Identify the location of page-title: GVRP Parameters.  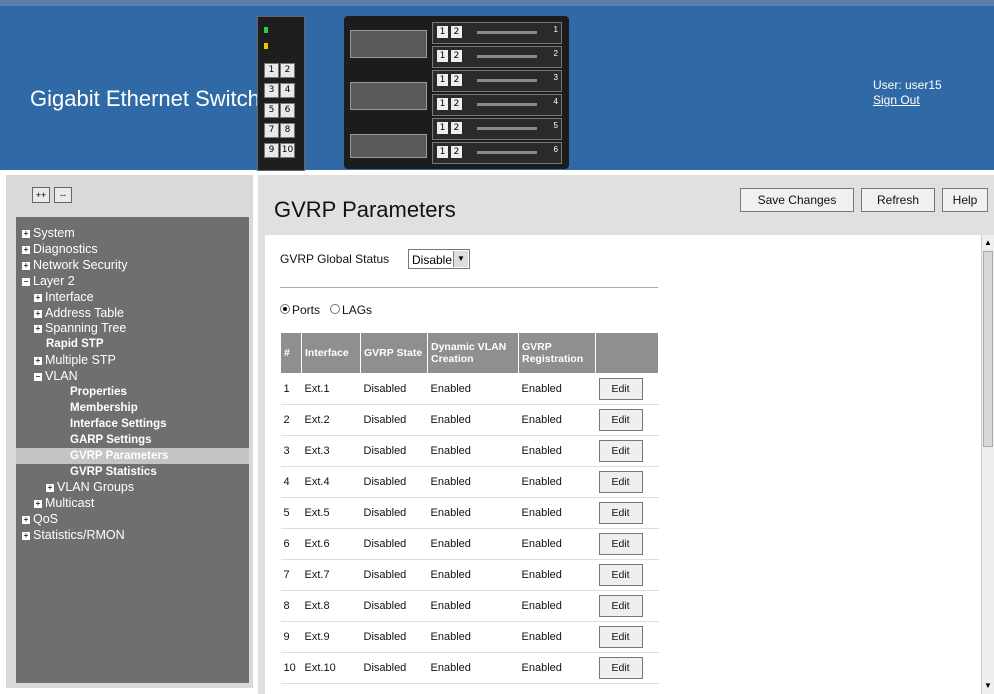
(365, 209).